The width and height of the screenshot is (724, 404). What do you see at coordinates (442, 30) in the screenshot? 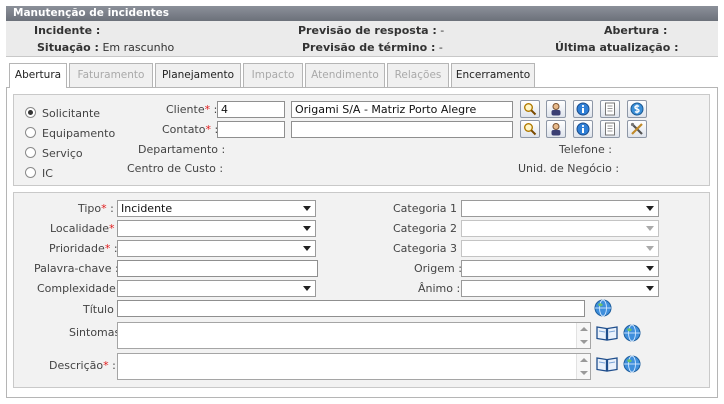
I see `previsao-resposta-value: -` at bounding box center [442, 30].